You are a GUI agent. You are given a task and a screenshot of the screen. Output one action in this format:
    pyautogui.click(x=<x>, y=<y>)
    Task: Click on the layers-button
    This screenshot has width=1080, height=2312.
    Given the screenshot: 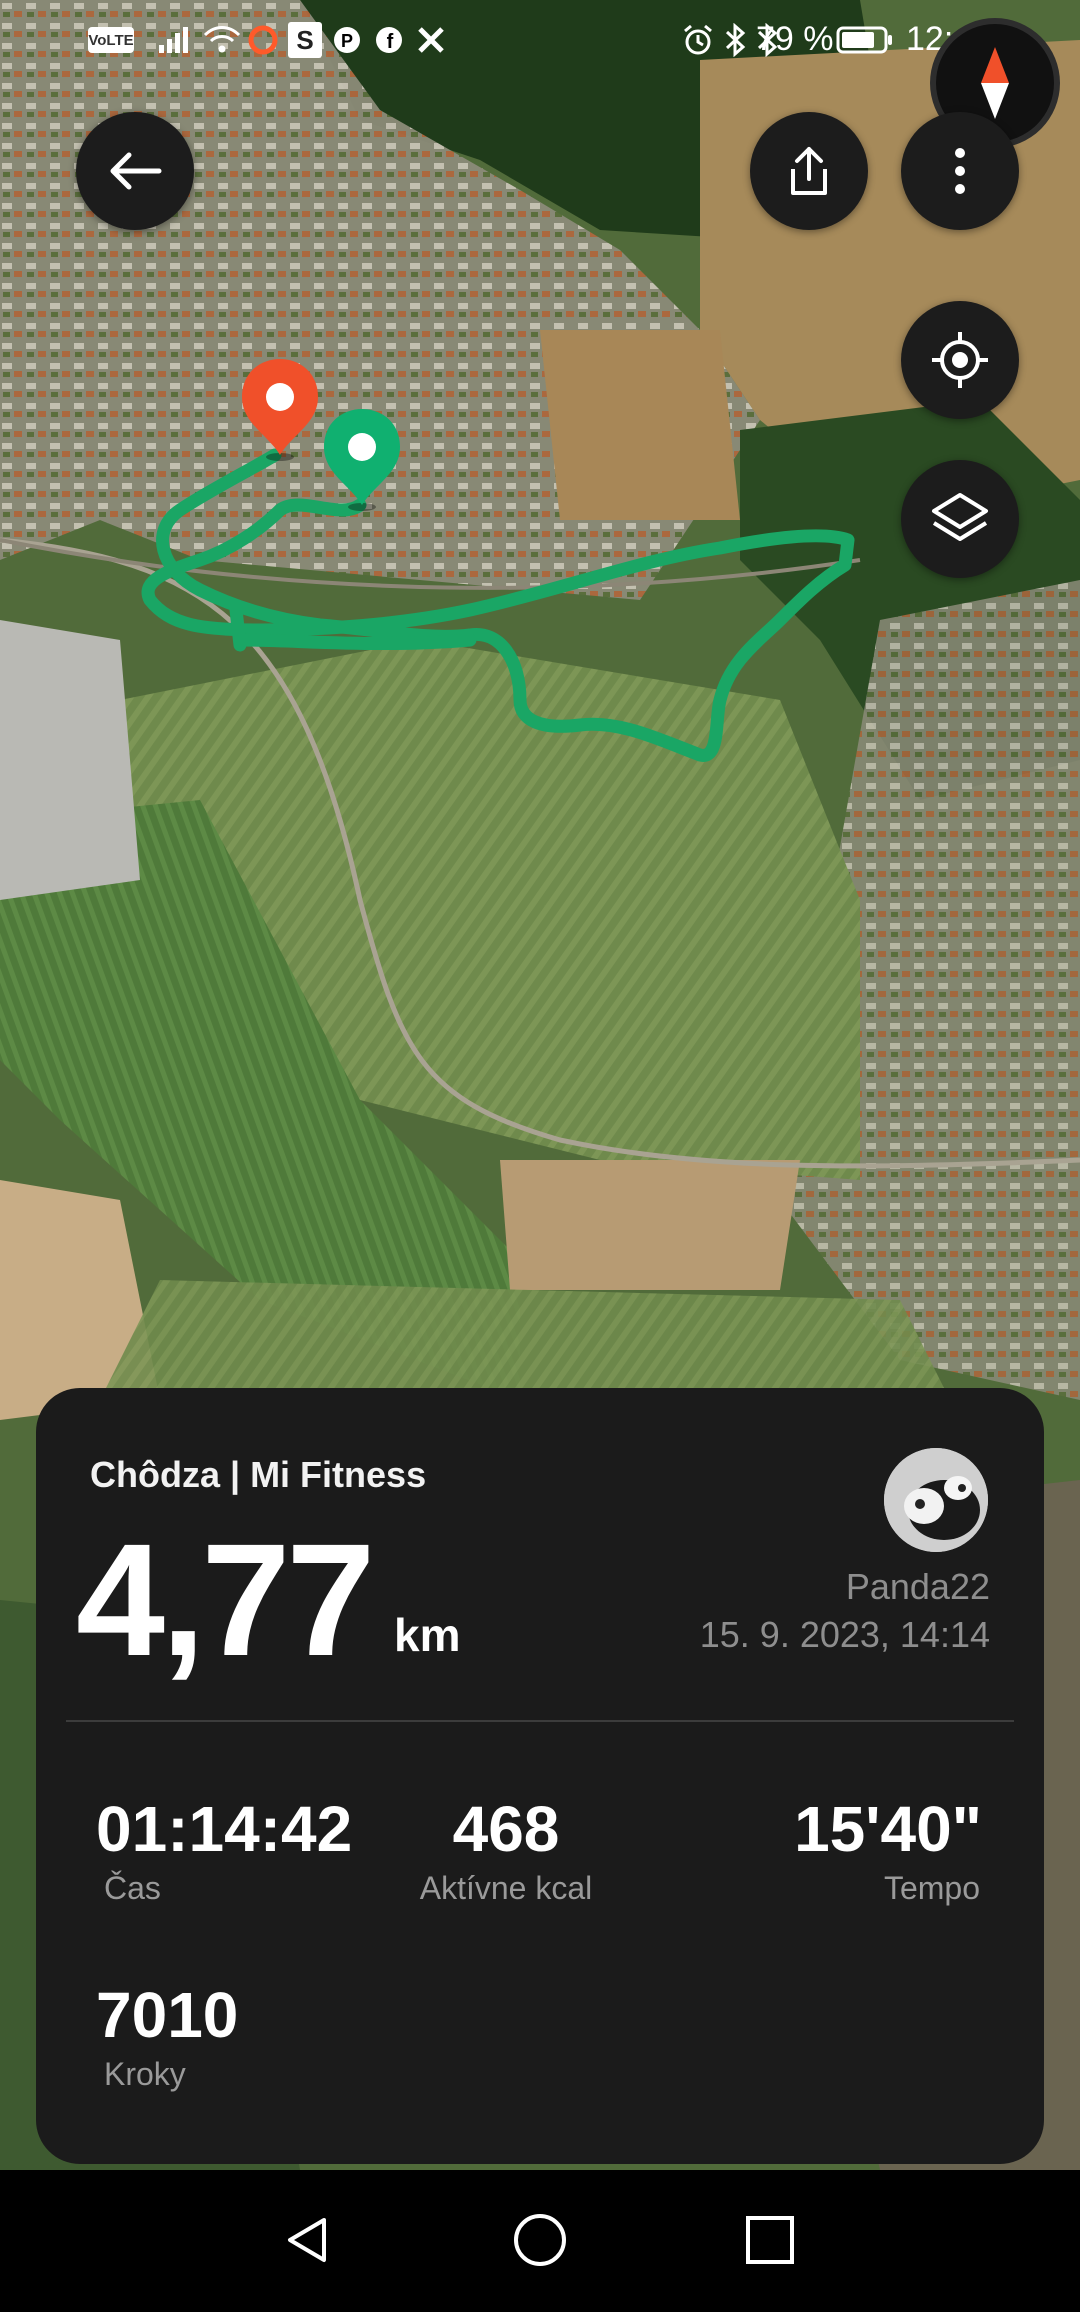 What is the action you would take?
    pyautogui.click(x=960, y=519)
    